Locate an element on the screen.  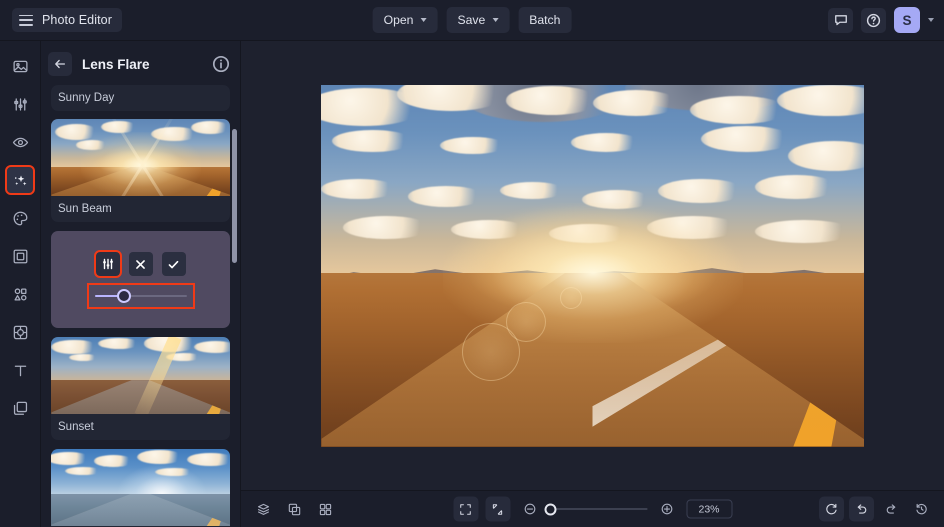
arrow-left-icon is located at coordinates (60, 64).